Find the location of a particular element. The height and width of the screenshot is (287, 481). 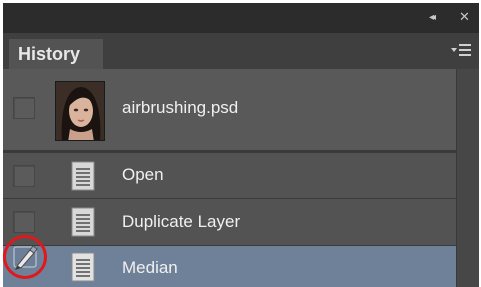

panel-menu-icon is located at coordinates (463, 51).